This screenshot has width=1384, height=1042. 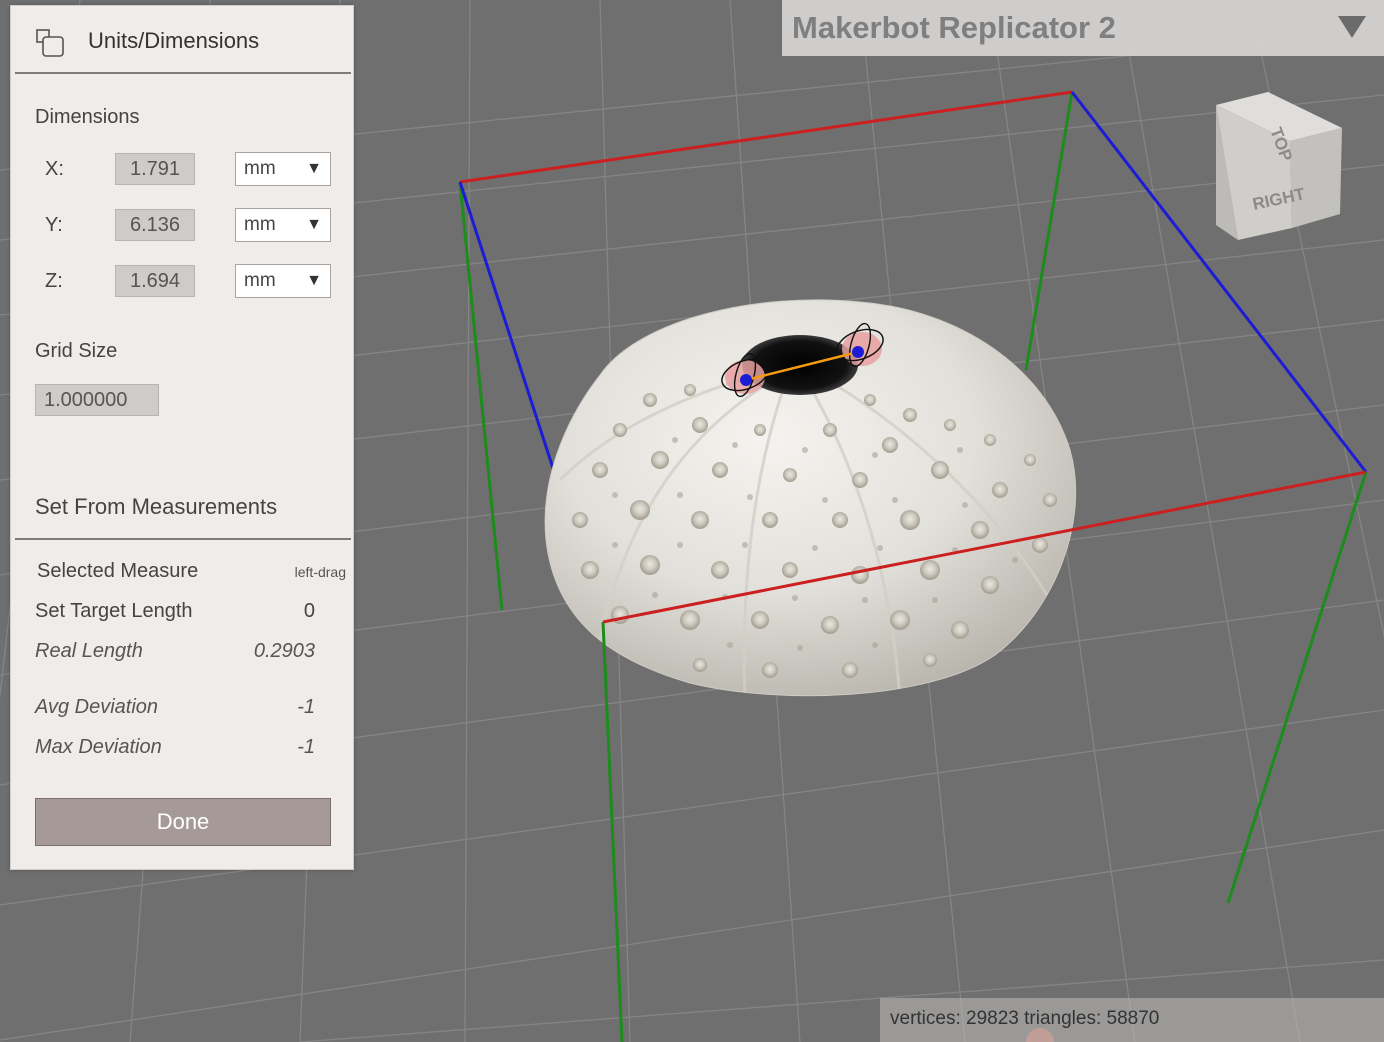 What do you see at coordinates (810, 499) in the screenshot?
I see `sea-urchin-model` at bounding box center [810, 499].